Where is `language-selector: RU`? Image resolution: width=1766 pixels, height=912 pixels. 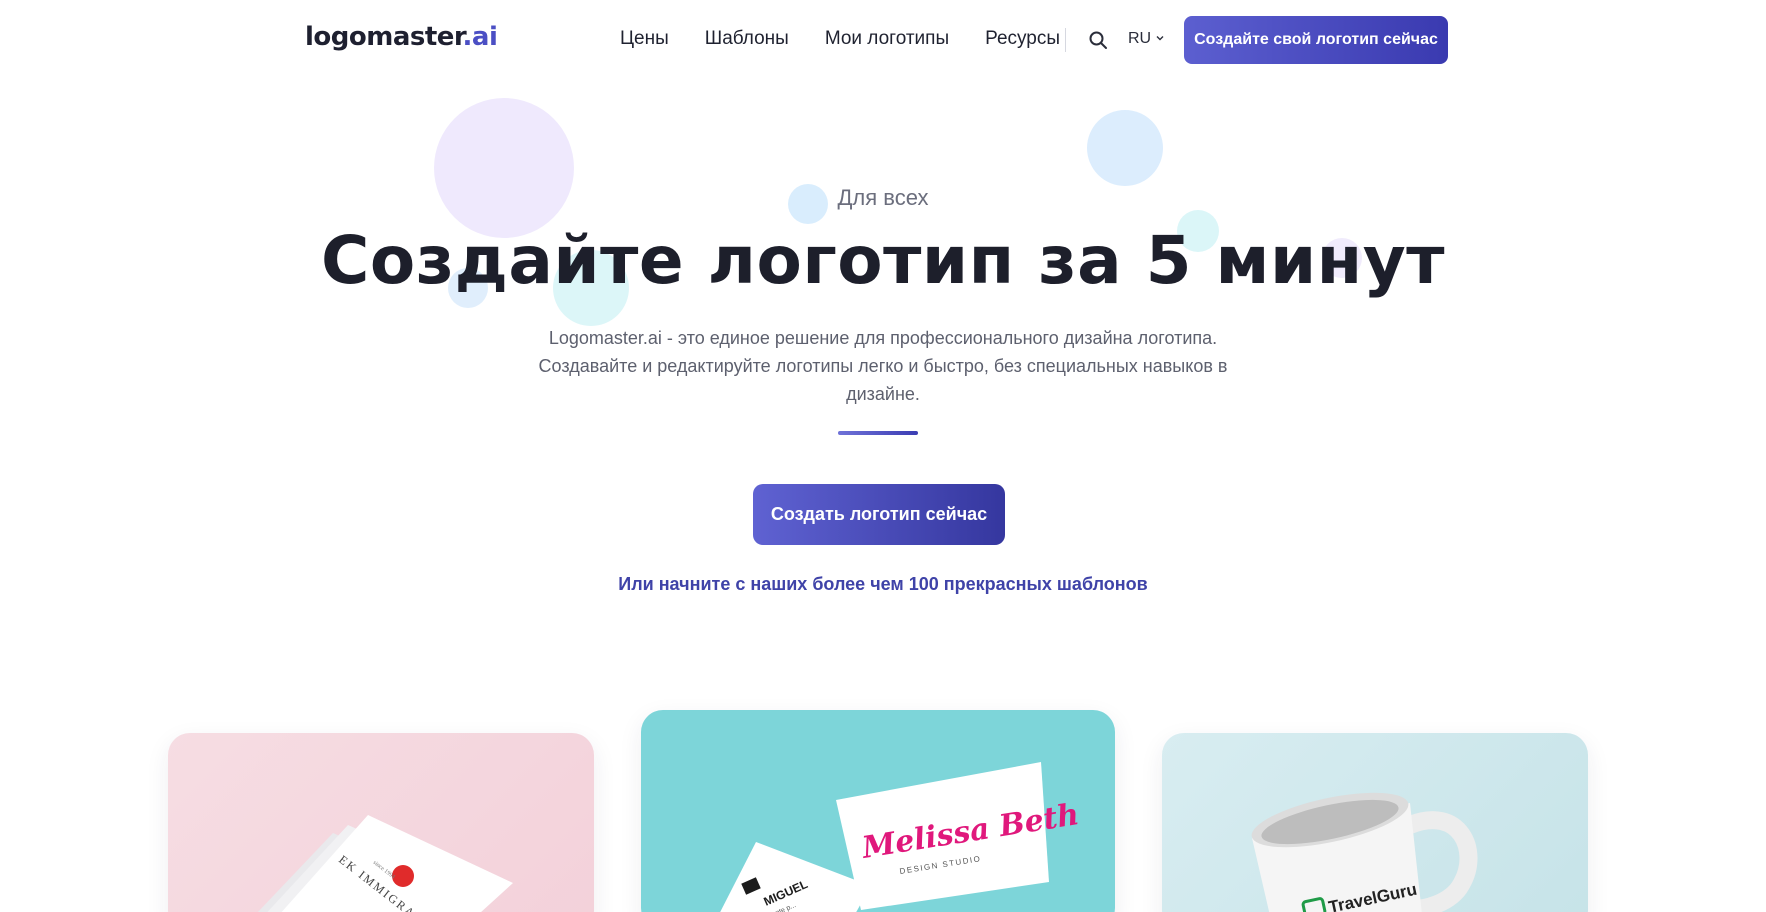 language-selector: RU is located at coordinates (1146, 39).